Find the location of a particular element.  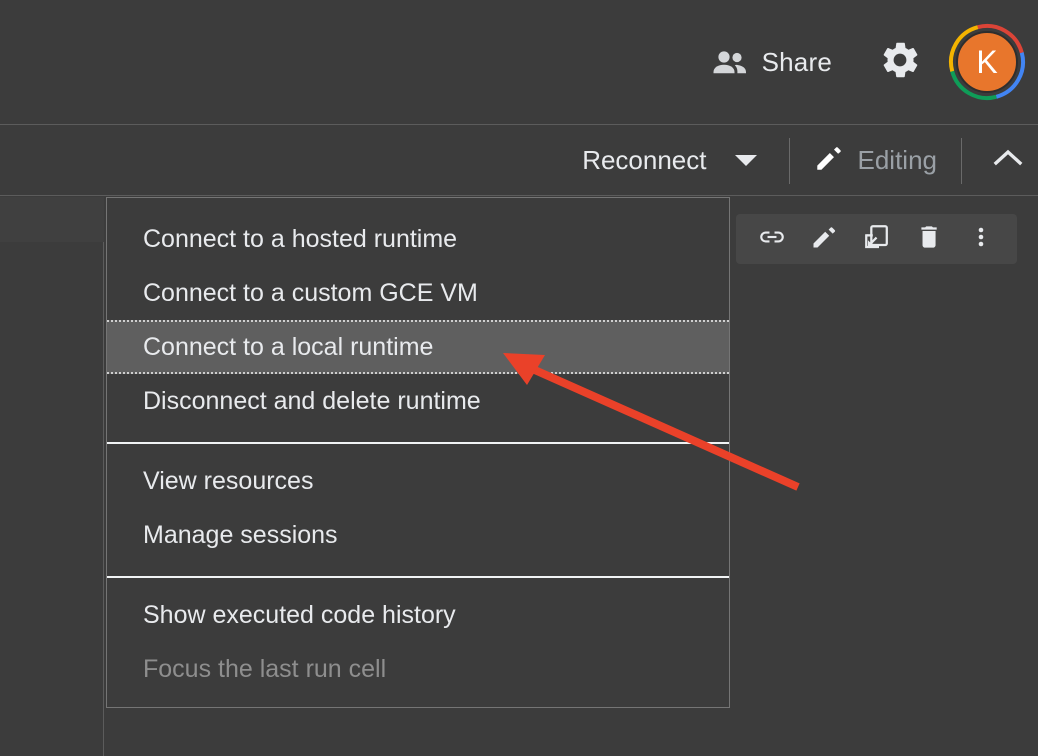

reconnect-button: Reconnect is located at coordinates (677, 160).